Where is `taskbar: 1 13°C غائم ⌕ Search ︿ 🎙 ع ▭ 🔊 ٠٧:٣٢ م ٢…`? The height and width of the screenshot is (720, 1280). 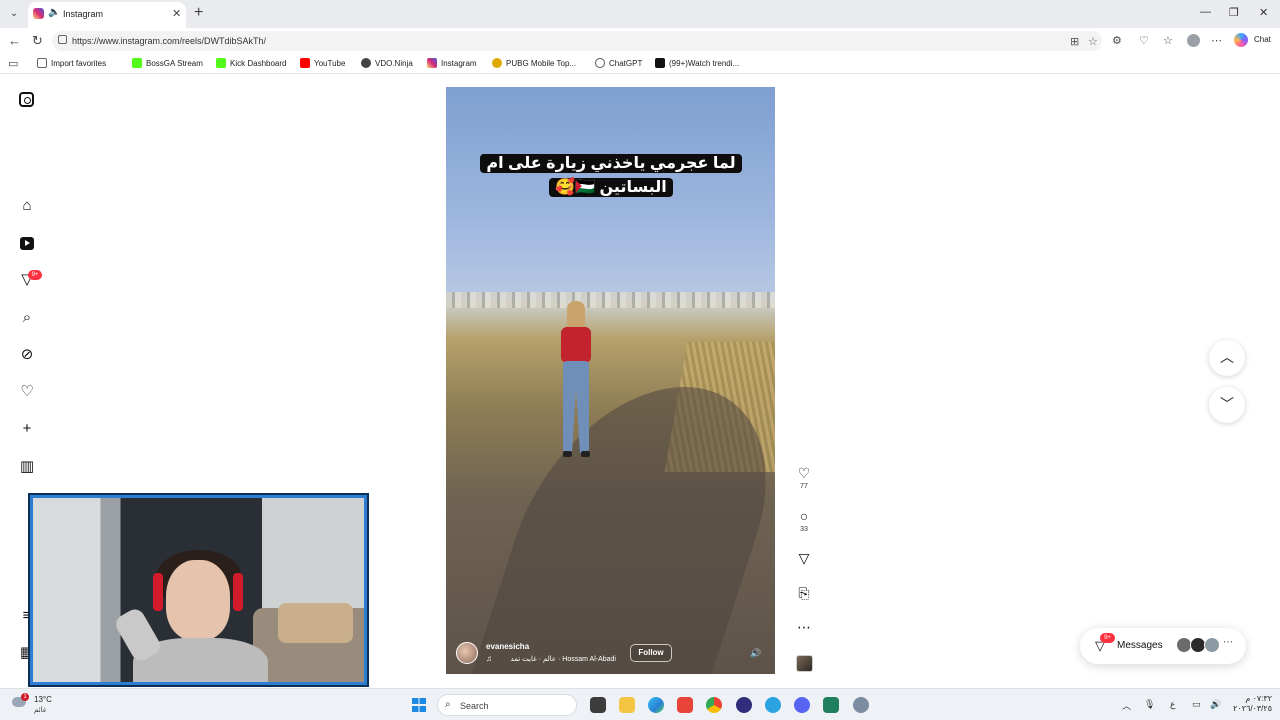
taskbar: 1 13°C غائم ⌕ Search ︿ 🎙 ع ▭ 🔊 ٠٧:٣٢ م ٢… is located at coordinates (640, 704).